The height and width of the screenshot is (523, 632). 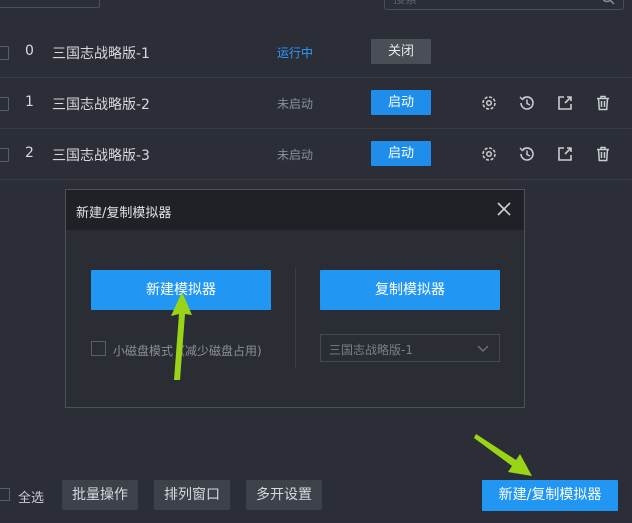 What do you see at coordinates (295, 210) in the screenshot?
I see `dialog-header: 新建/复制模拟器` at bounding box center [295, 210].